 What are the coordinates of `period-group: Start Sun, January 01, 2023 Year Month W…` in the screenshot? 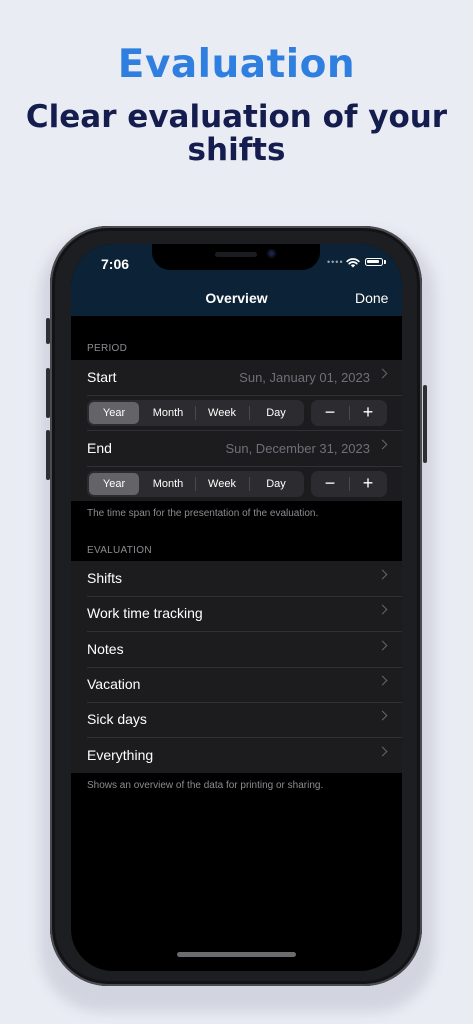 It's located at (236, 430).